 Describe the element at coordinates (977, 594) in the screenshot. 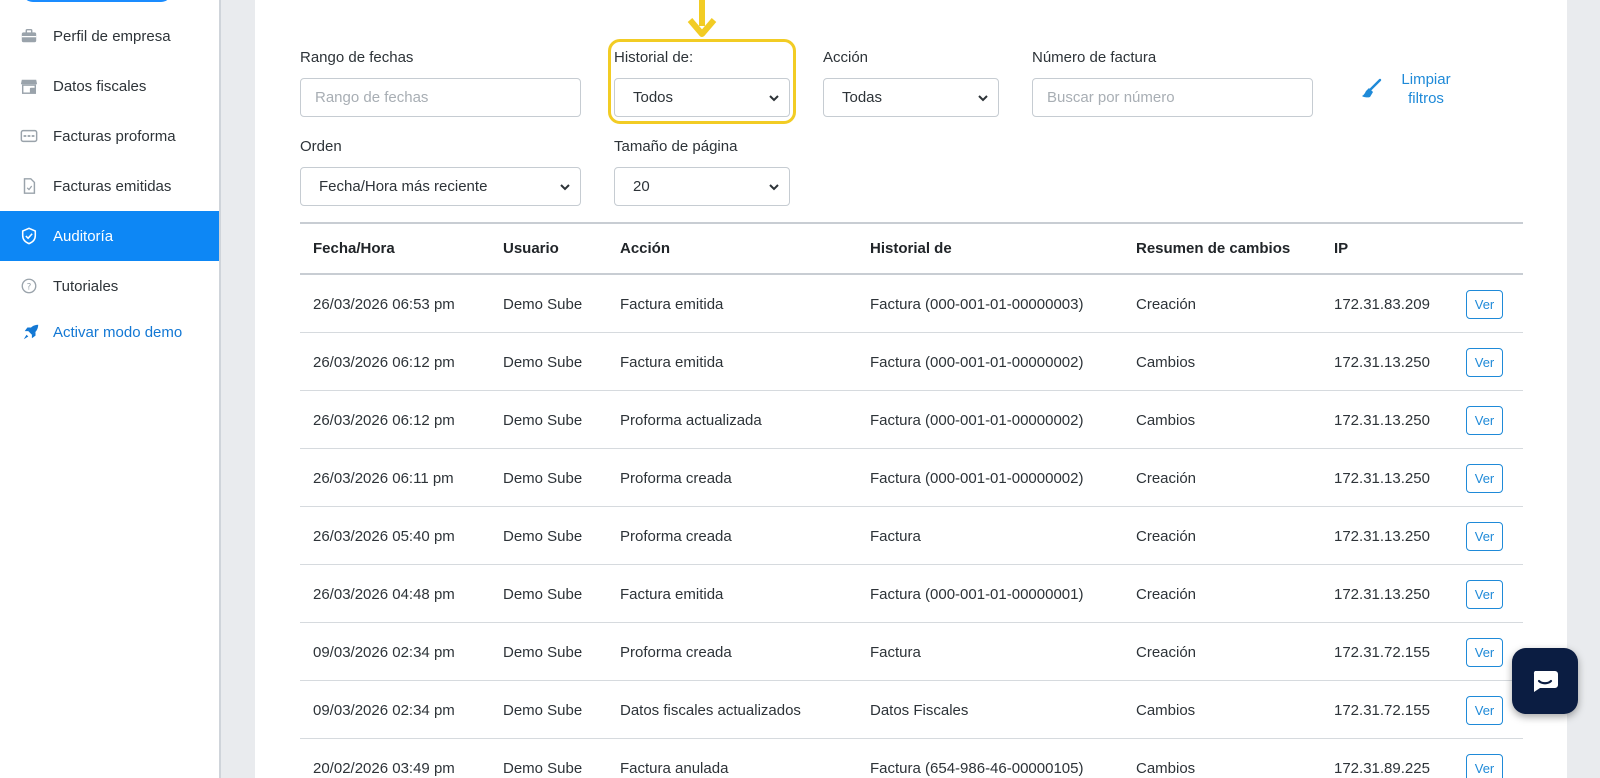

I see `cell-history: Factura (000-001-01-00000001)` at that location.